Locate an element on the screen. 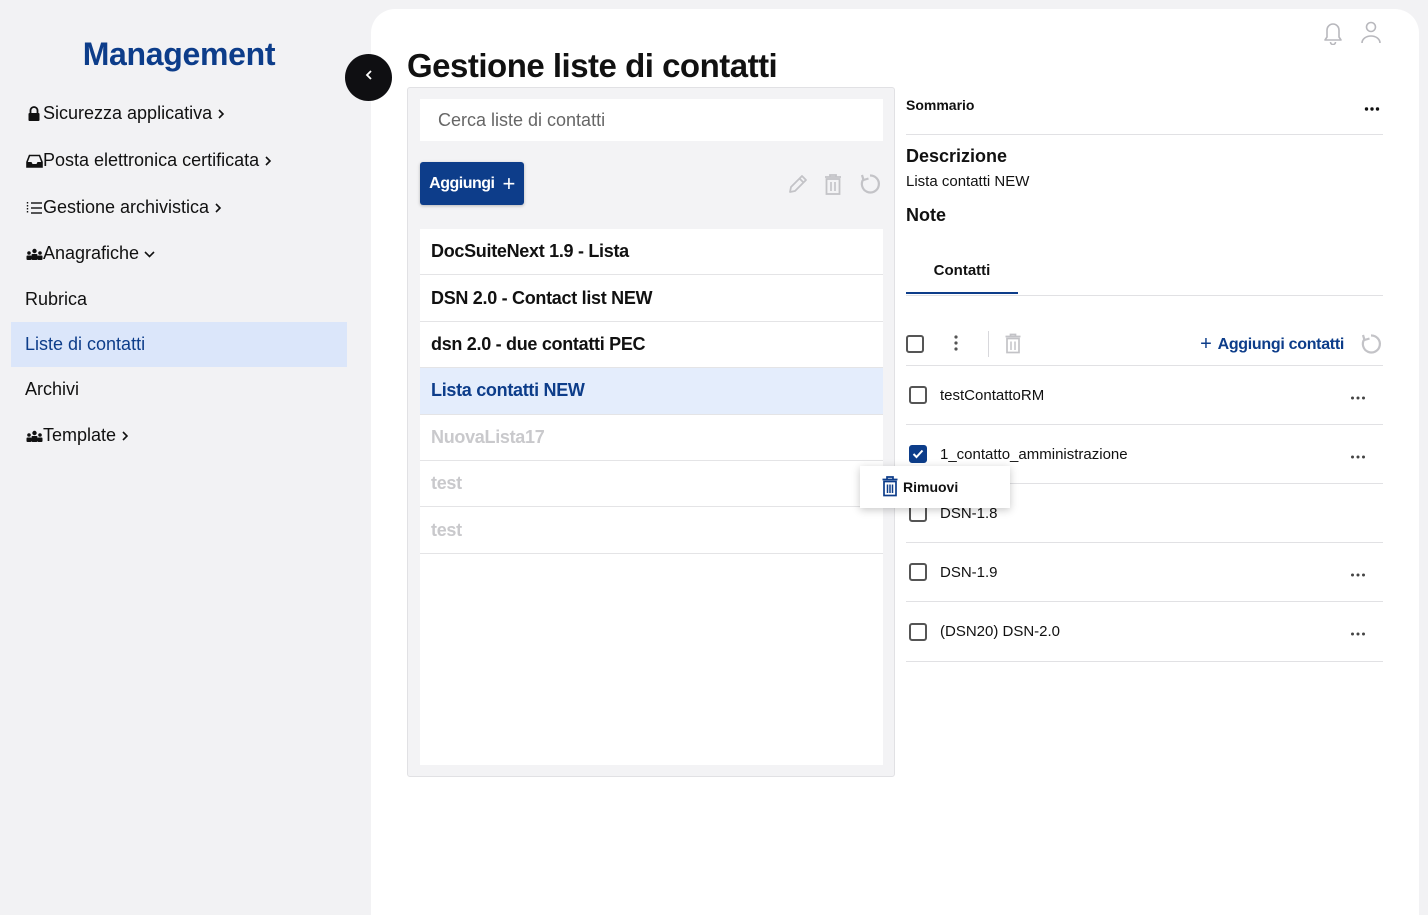 The width and height of the screenshot is (1428, 915). add-button-label: Aggiungi is located at coordinates (462, 183).